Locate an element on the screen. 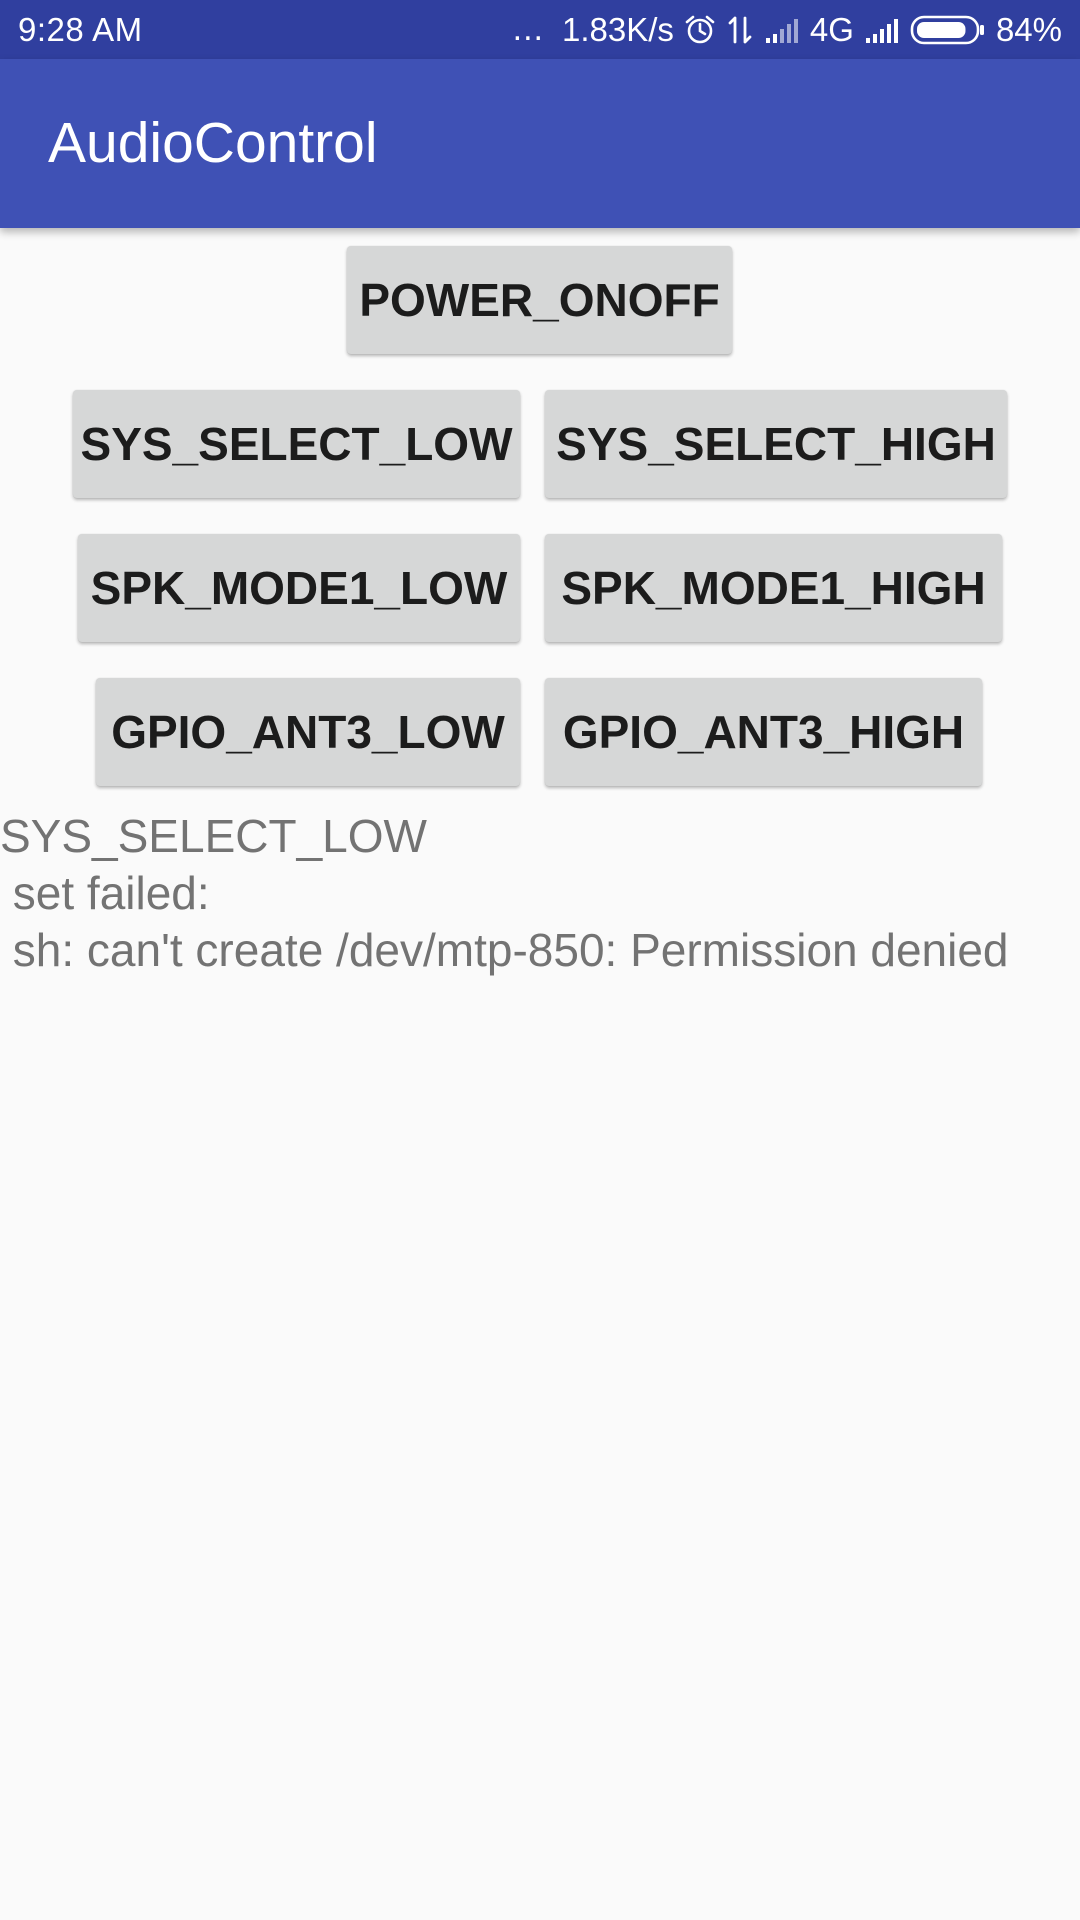 The width and height of the screenshot is (1080, 1920). output-line: SYS_SELECT_LOW is located at coordinates (213, 836).